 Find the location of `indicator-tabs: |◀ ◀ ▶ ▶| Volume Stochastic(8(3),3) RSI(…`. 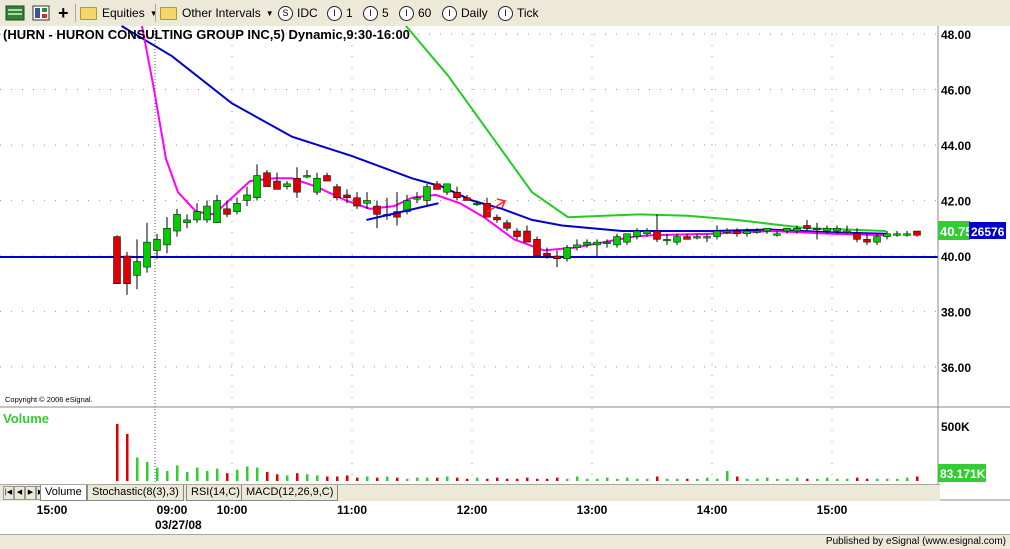

indicator-tabs: |◀ ◀ ▶ ▶| Volume Stochastic(8(3),3) RSI(… is located at coordinates (470, 492).